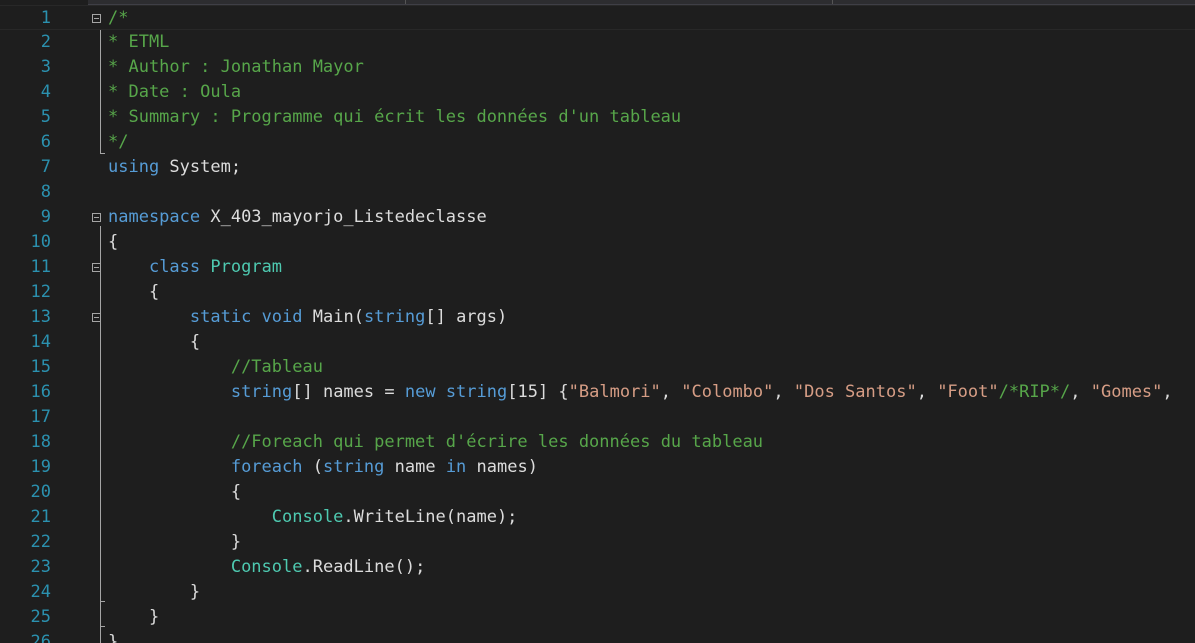 Image resolution: width=1195 pixels, height=643 pixels. I want to click on code-line: 6 */, so click(597, 142).